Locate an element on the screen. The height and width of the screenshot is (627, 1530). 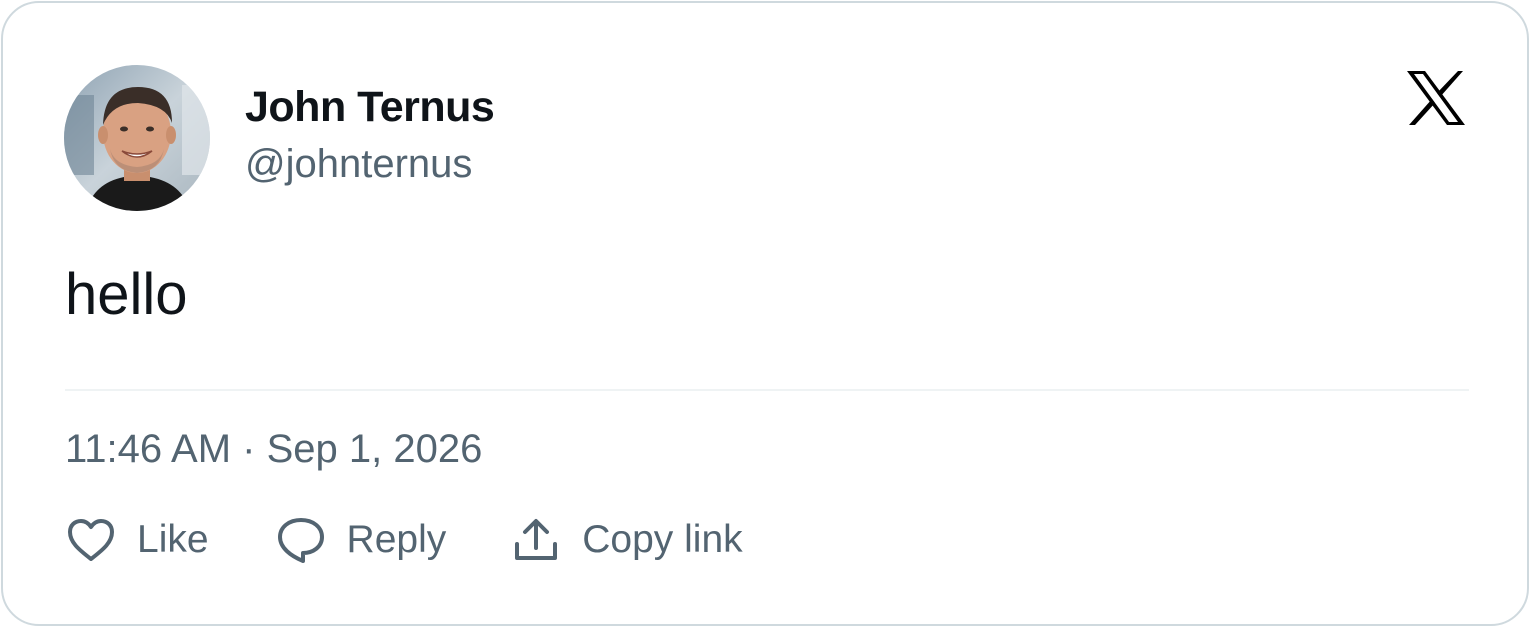
copy-link-button: Copy link is located at coordinates (626, 540).